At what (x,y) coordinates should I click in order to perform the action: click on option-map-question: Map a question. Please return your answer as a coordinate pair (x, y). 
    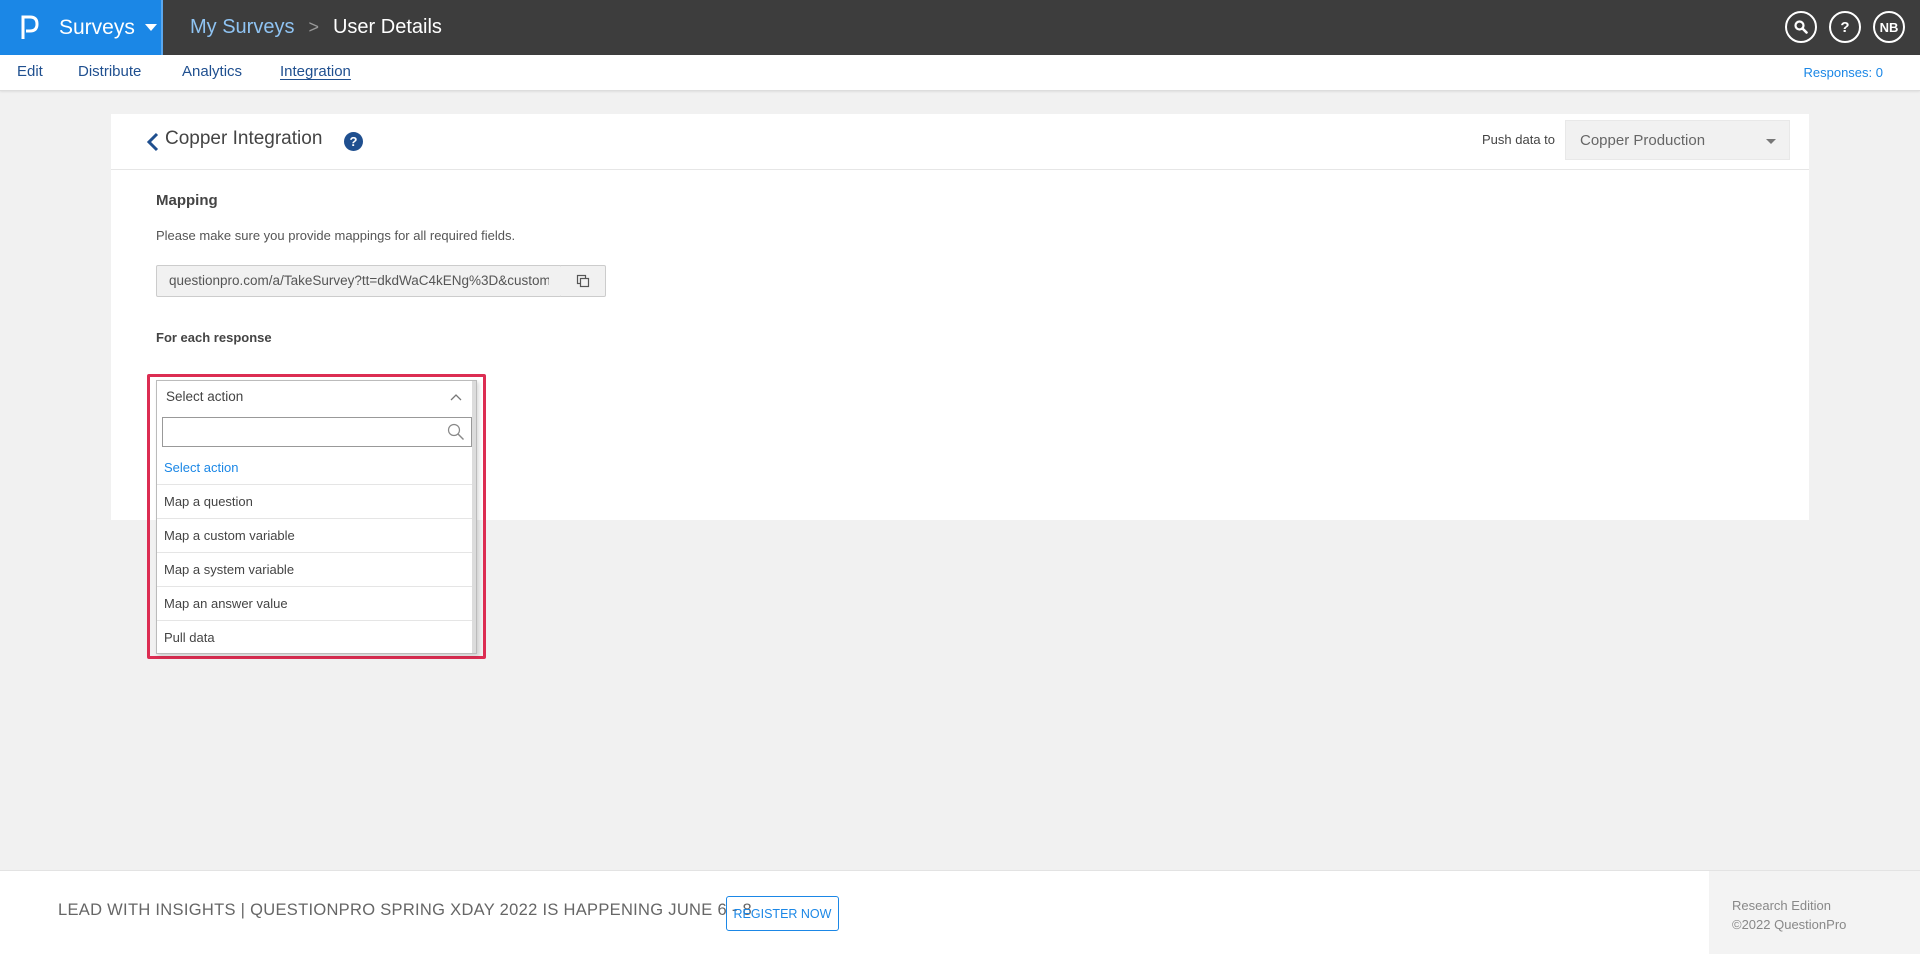
    Looking at the image, I should click on (316, 502).